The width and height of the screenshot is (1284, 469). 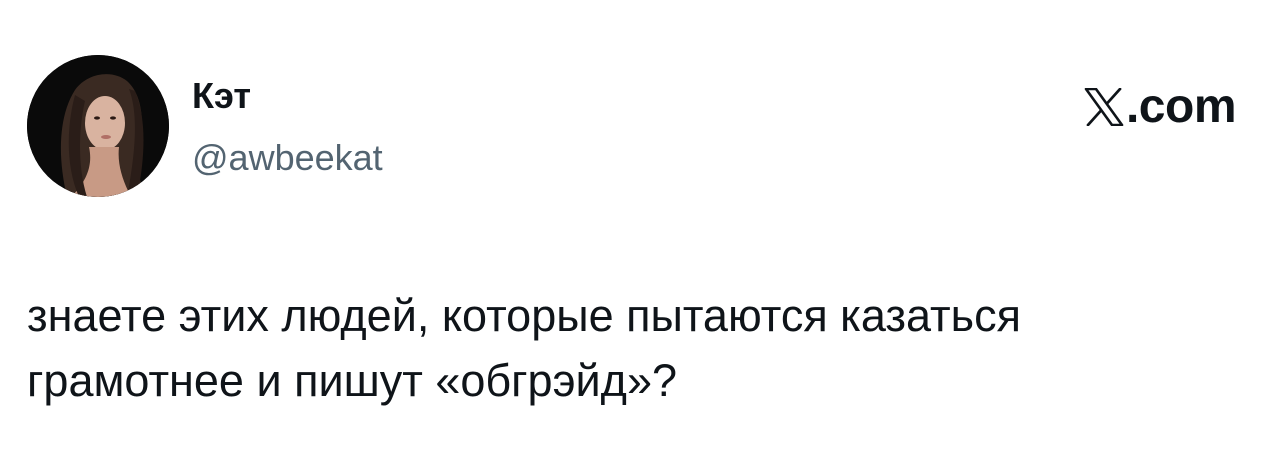 I want to click on author-avatar, so click(x=98, y=126).